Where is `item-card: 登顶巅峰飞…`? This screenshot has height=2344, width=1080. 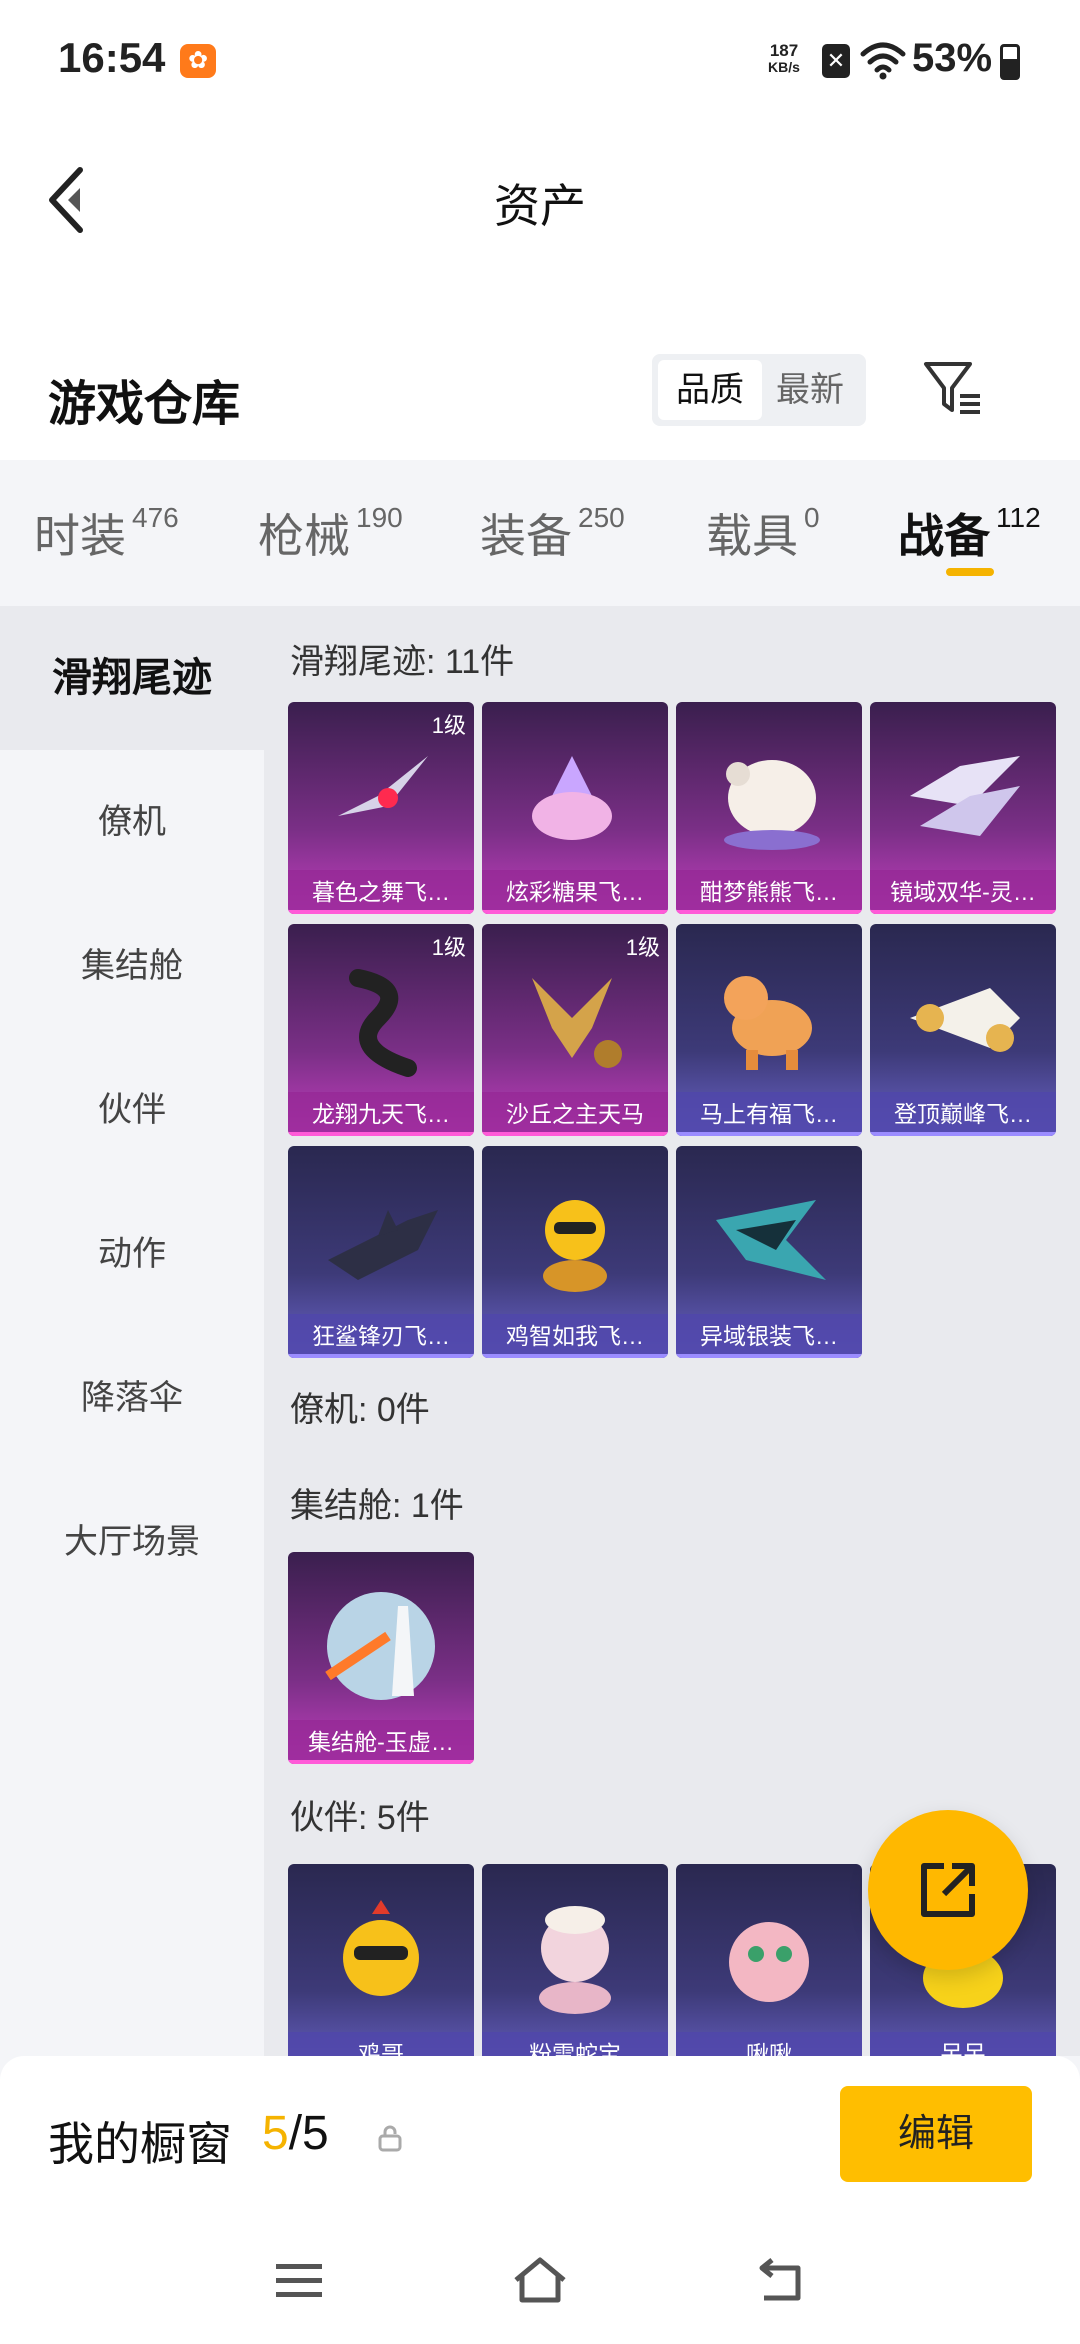 item-card: 登顶巅峰飞… is located at coordinates (963, 1030).